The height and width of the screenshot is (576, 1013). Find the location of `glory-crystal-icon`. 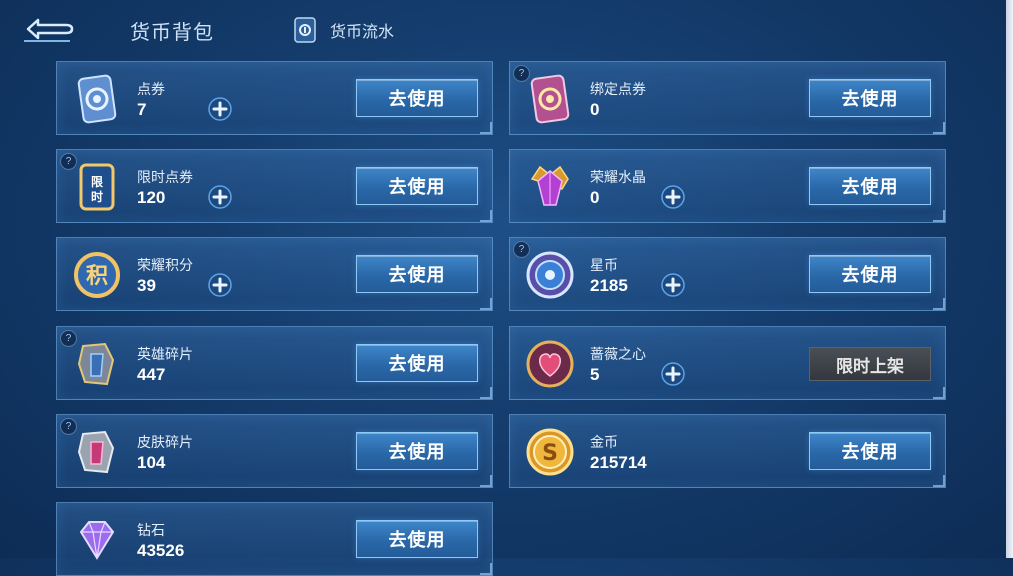

glory-crystal-icon is located at coordinates (550, 187).